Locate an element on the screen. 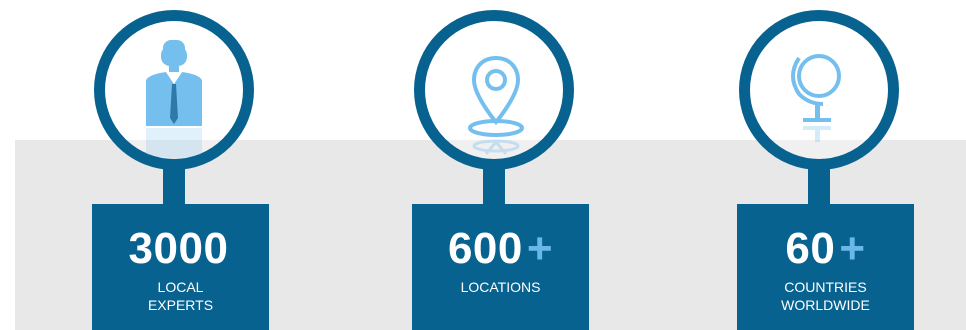 Image resolution: width=966 pixels, height=330 pixels. stat-number: 60+ is located at coordinates (825, 248).